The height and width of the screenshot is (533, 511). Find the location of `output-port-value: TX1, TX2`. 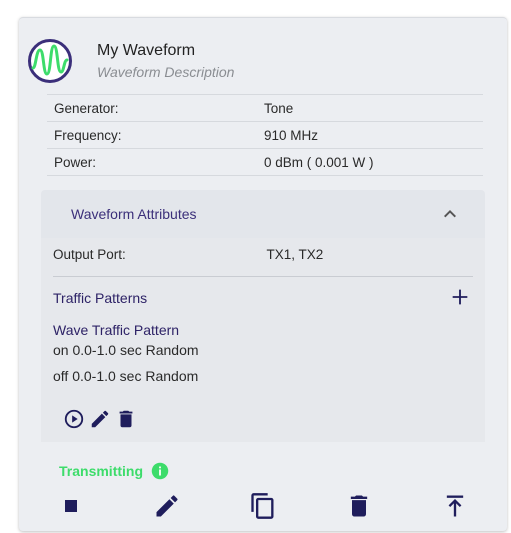

output-port-value: TX1, TX2 is located at coordinates (295, 254).